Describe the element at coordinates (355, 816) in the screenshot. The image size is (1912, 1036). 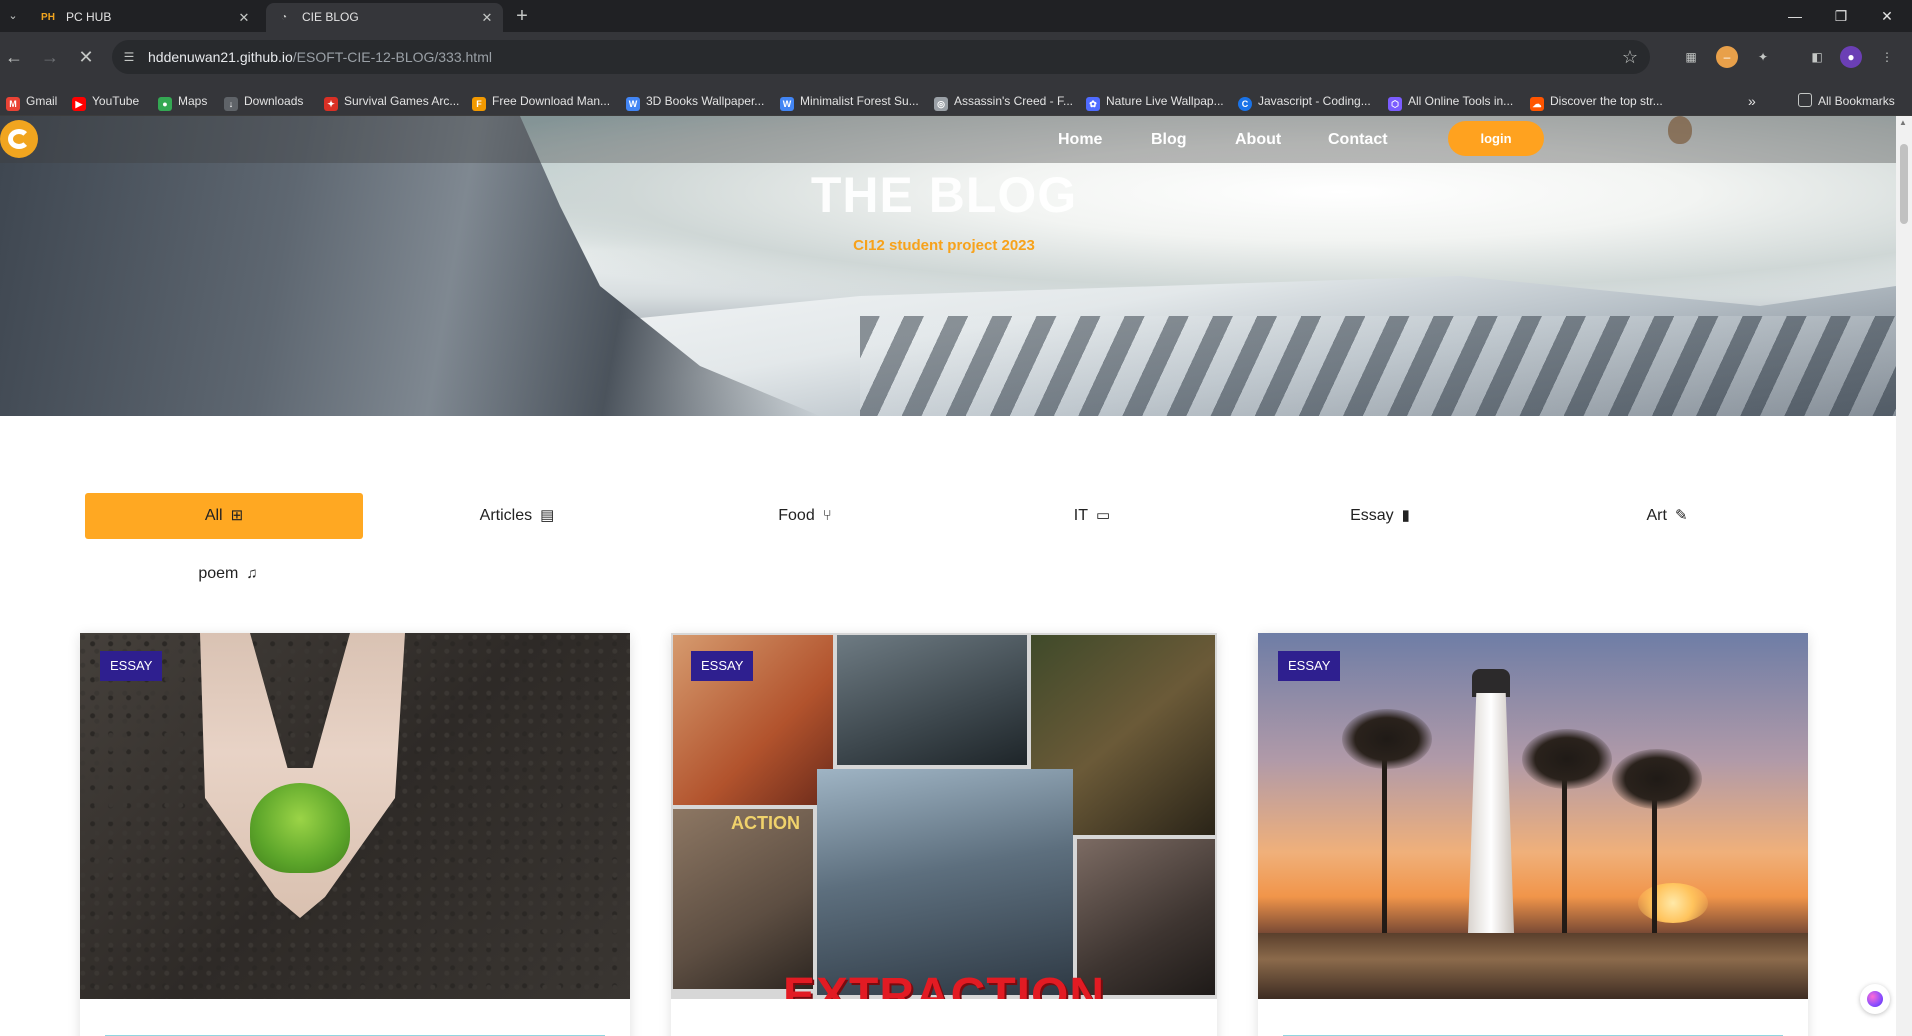
I see `card-image-hands-seedling` at that location.